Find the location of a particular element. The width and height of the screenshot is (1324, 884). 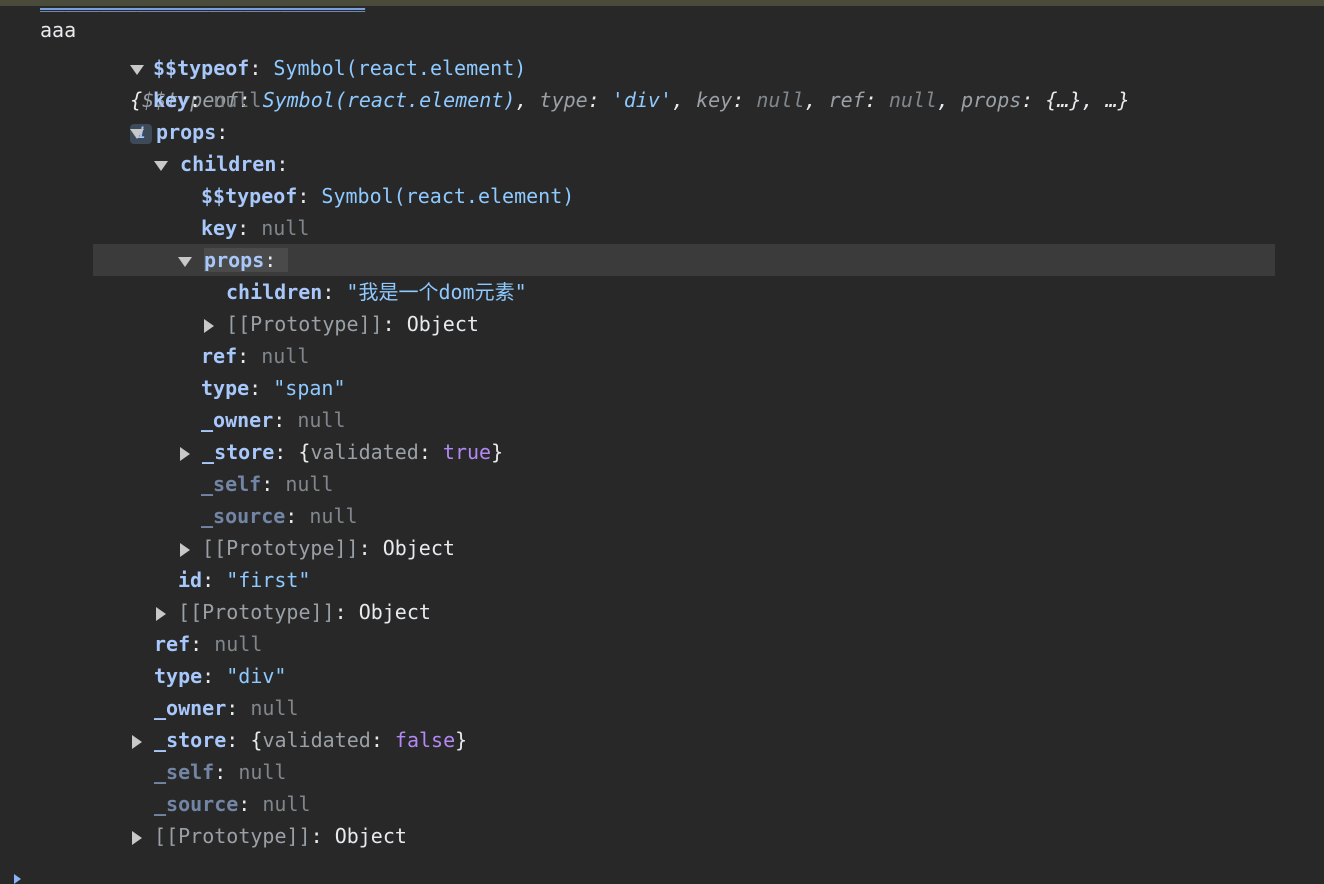

property-row: children: is located at coordinates (221, 164).